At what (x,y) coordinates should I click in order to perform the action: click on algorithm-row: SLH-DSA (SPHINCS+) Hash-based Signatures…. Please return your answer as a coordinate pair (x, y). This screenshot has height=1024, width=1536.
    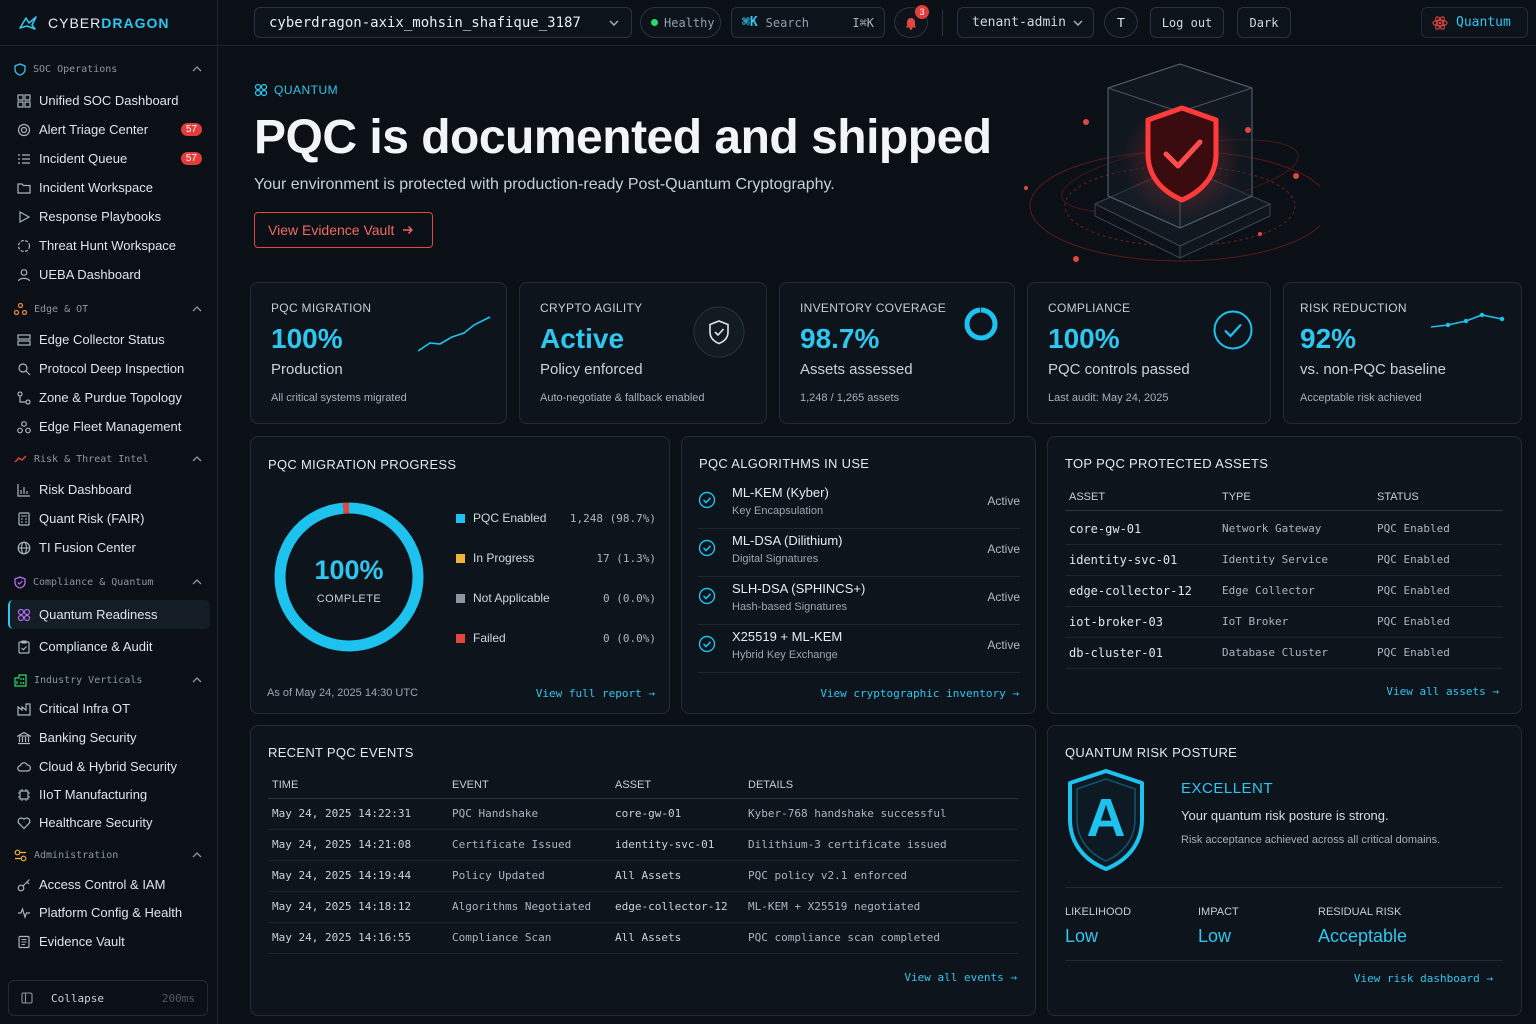
    Looking at the image, I should click on (859, 601).